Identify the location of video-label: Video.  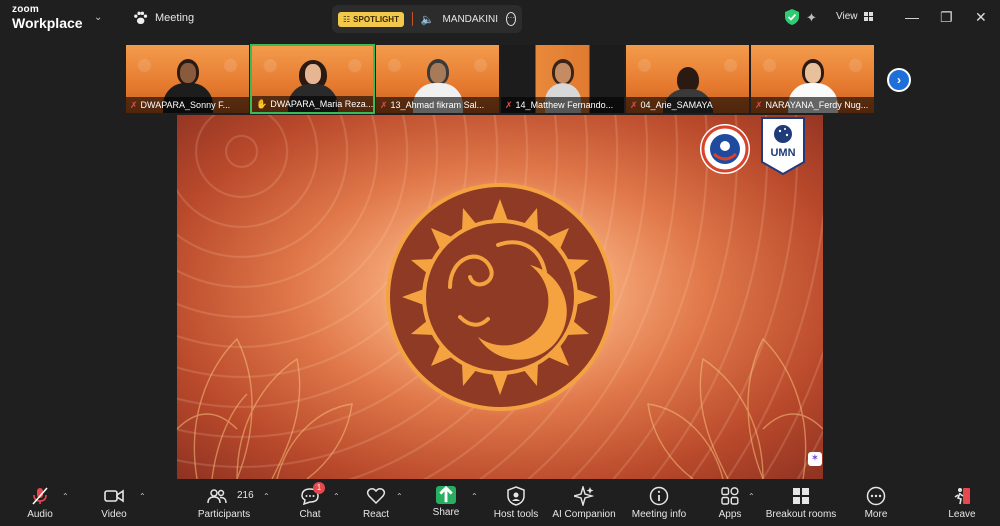
(114, 514).